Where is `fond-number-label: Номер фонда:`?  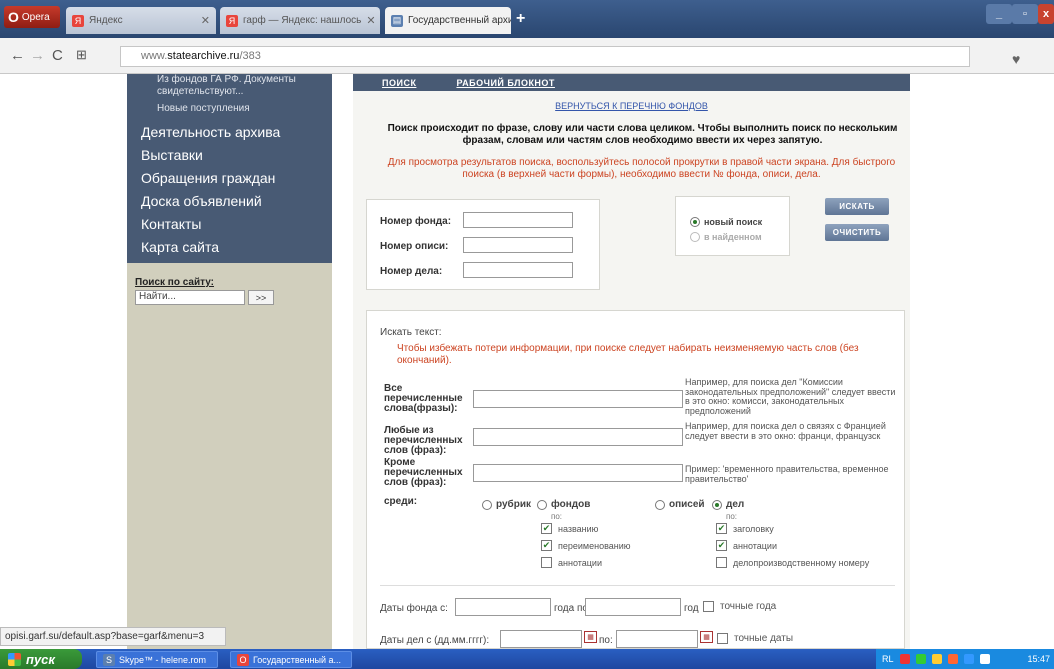 fond-number-label: Номер фонда: is located at coordinates (416, 221).